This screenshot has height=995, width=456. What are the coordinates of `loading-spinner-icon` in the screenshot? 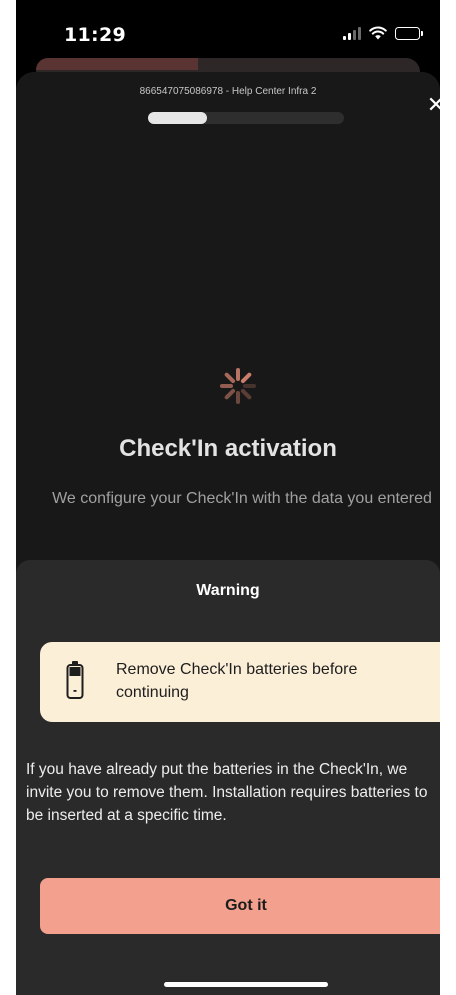 It's located at (238, 386).